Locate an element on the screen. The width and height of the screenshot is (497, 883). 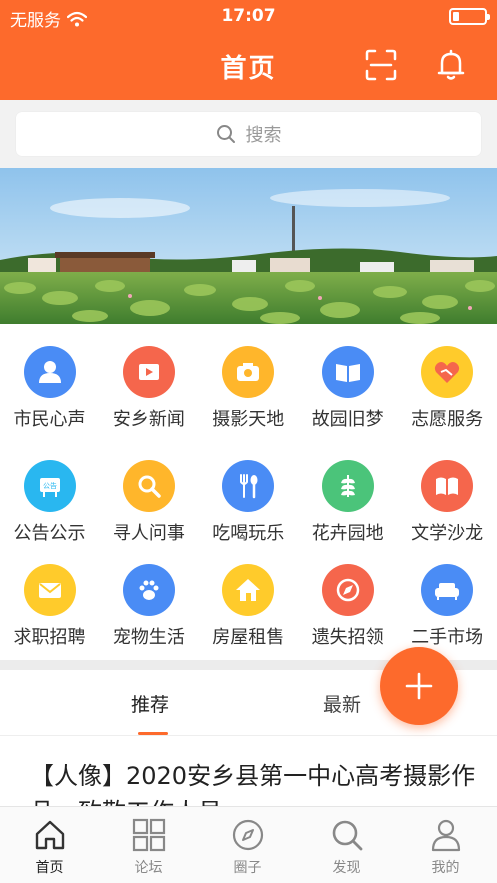
category-item: 宠物生活 is located at coordinates (148, 606).